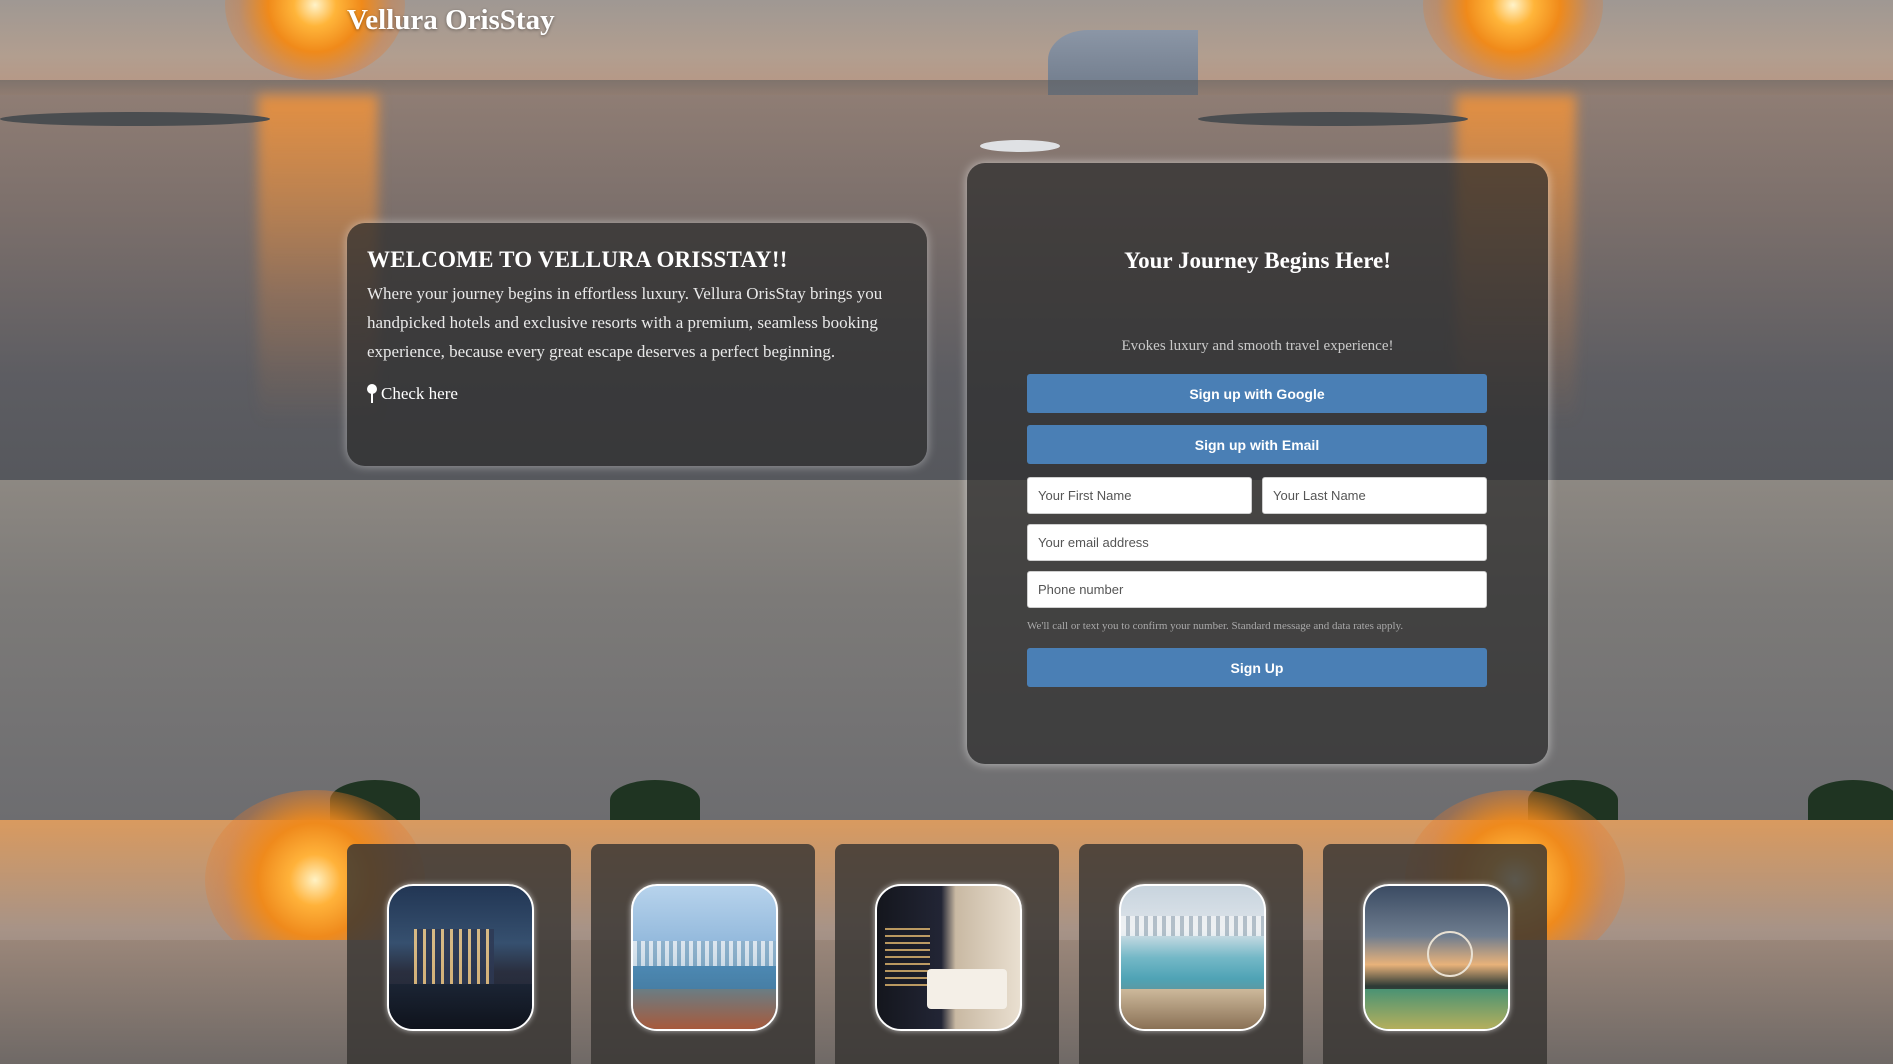 Image resolution: width=1893 pixels, height=1064 pixels. Describe the element at coordinates (1257, 260) in the screenshot. I see `signup-title: Your Journey Begins Here!` at that location.